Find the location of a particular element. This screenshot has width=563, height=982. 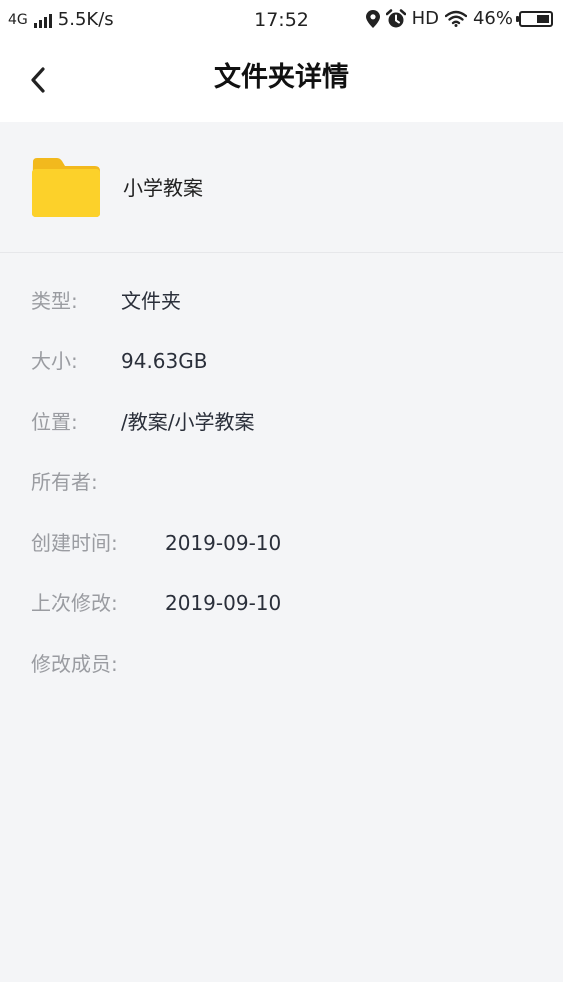

page-title: 文件夹详情 is located at coordinates (281, 77).